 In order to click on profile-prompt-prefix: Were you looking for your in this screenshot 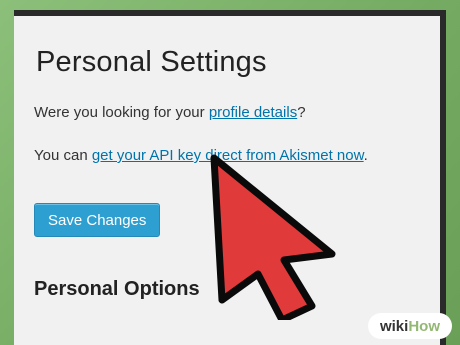, I will do `click(121, 112)`.